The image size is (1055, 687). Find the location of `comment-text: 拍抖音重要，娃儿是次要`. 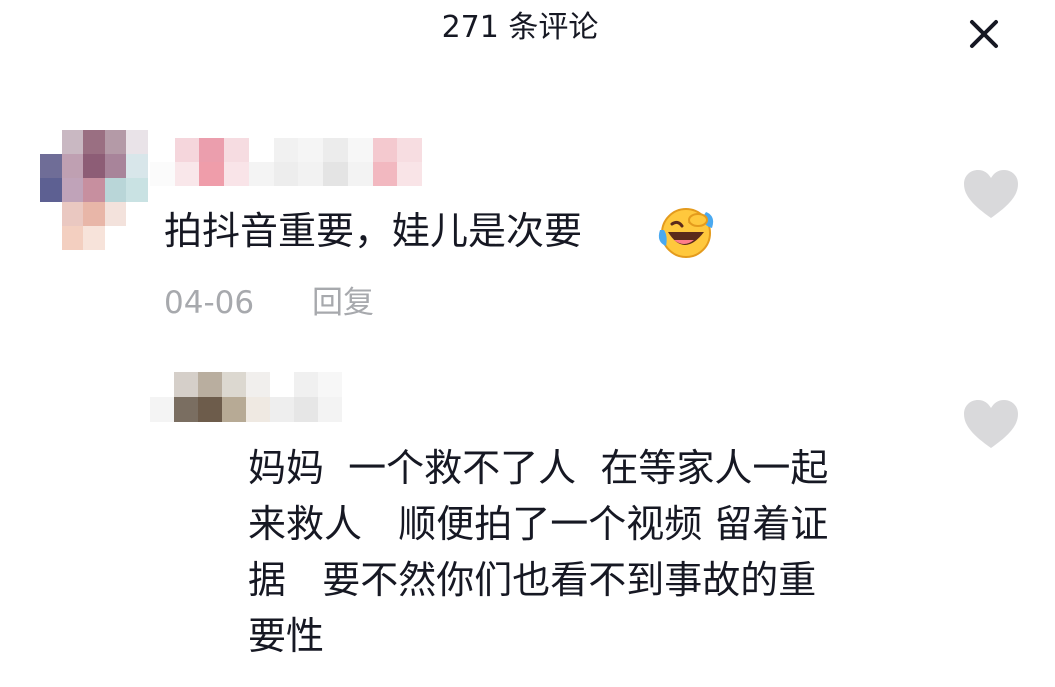

comment-text: 拍抖音重要，娃儿是次要 is located at coordinates (373, 231).